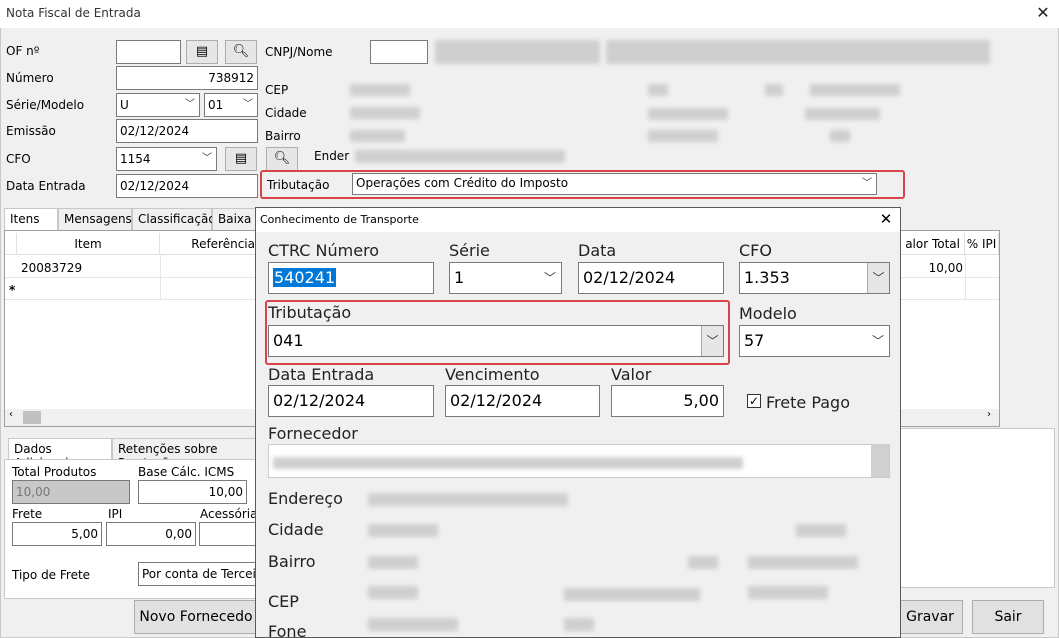 Image resolution: width=1059 pixels, height=638 pixels. I want to click on serie-select: U ﹀, so click(158, 105).